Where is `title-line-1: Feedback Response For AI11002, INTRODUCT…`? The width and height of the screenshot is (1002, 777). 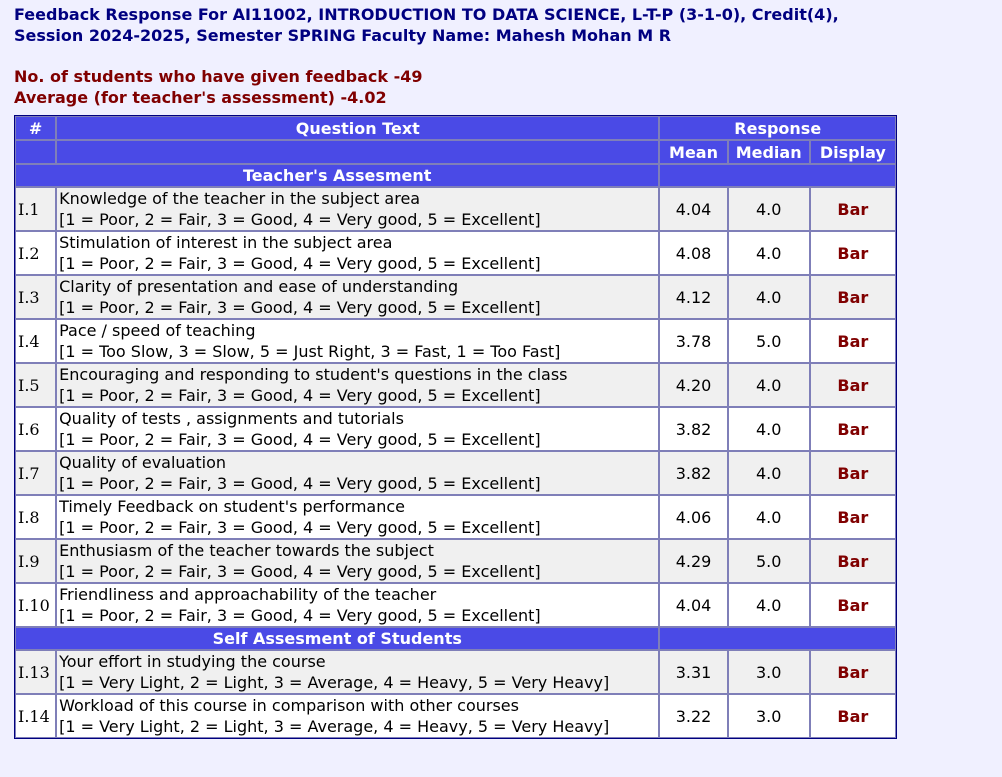 title-line-1: Feedback Response For AI11002, INTRODUCT… is located at coordinates (426, 14).